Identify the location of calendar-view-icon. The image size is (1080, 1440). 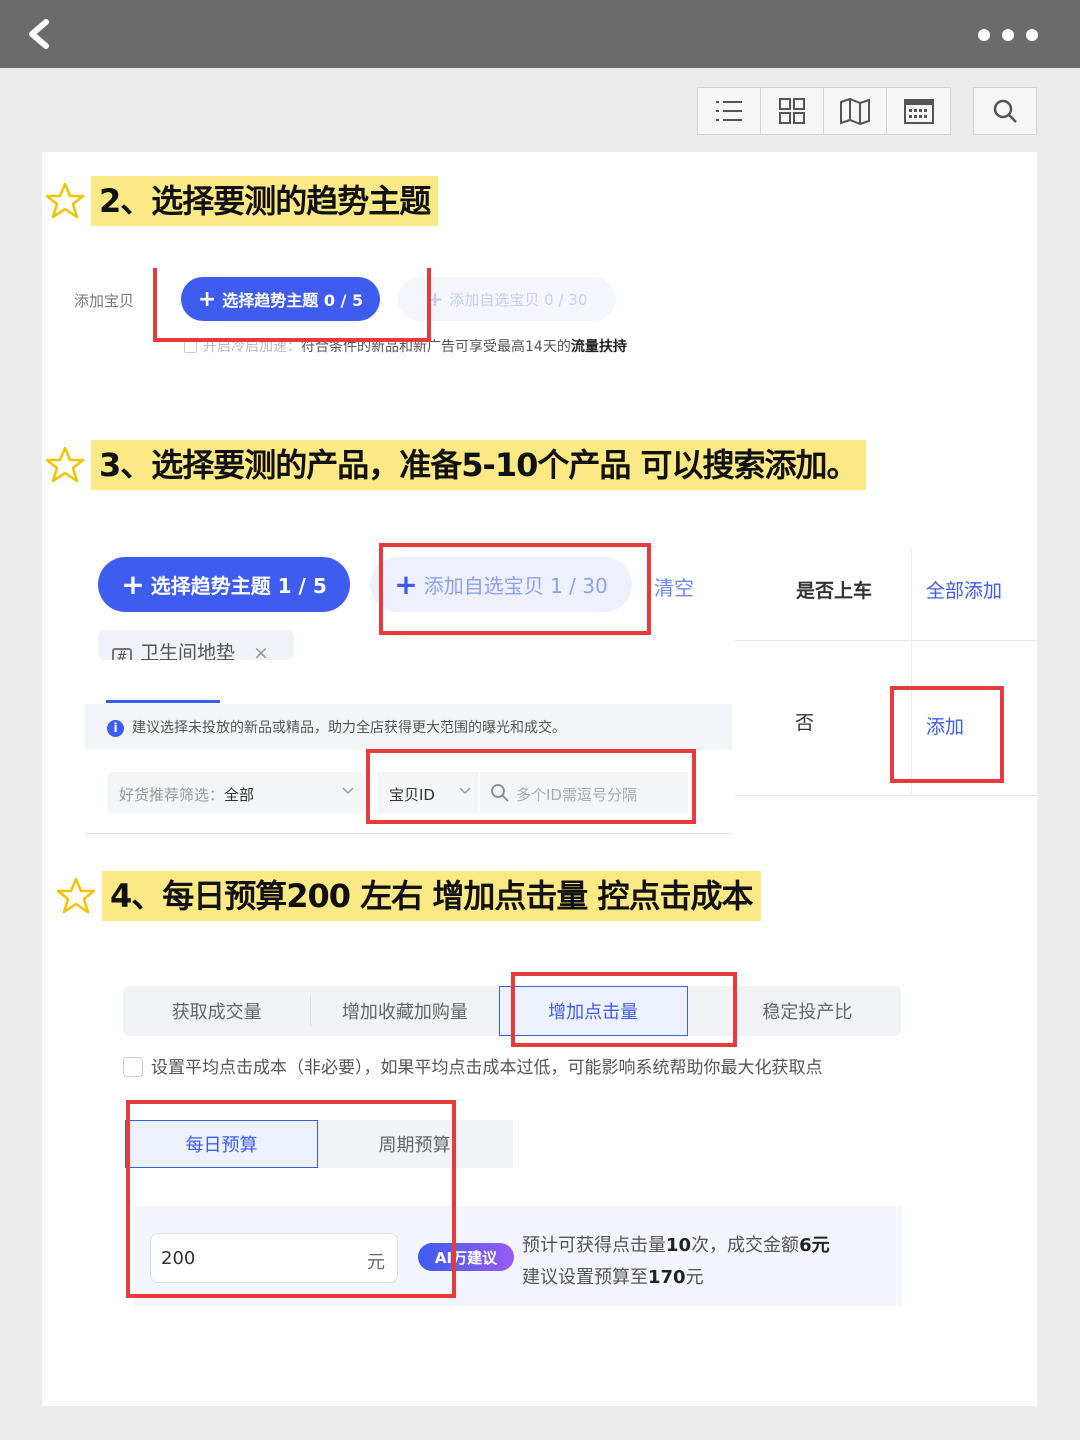
(918, 111).